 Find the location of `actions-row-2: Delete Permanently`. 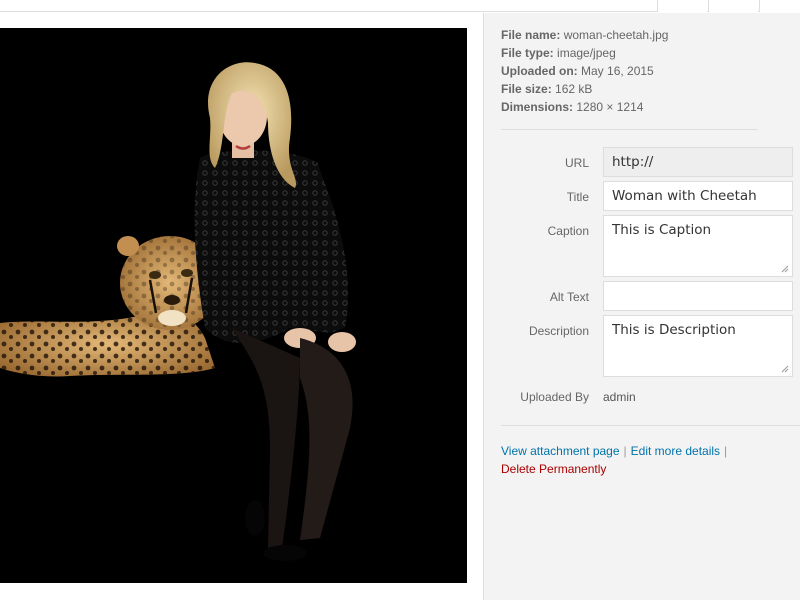

actions-row-2: Delete Permanently is located at coordinates (616, 469).